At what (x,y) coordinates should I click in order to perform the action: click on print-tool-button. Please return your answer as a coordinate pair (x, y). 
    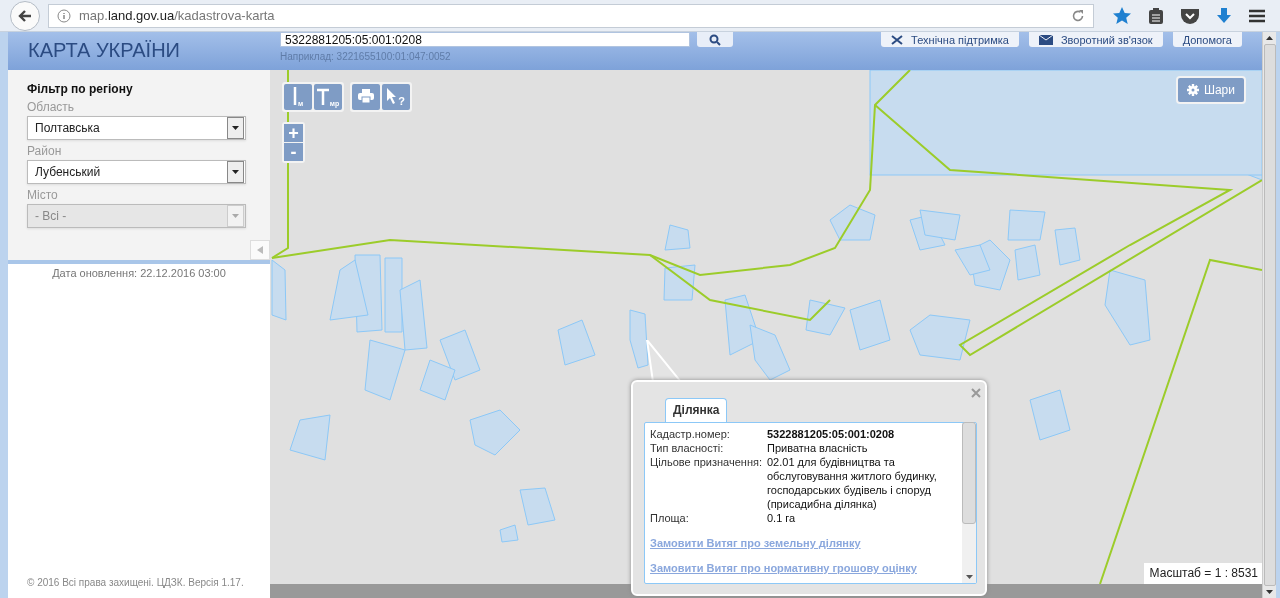
    Looking at the image, I should click on (366, 97).